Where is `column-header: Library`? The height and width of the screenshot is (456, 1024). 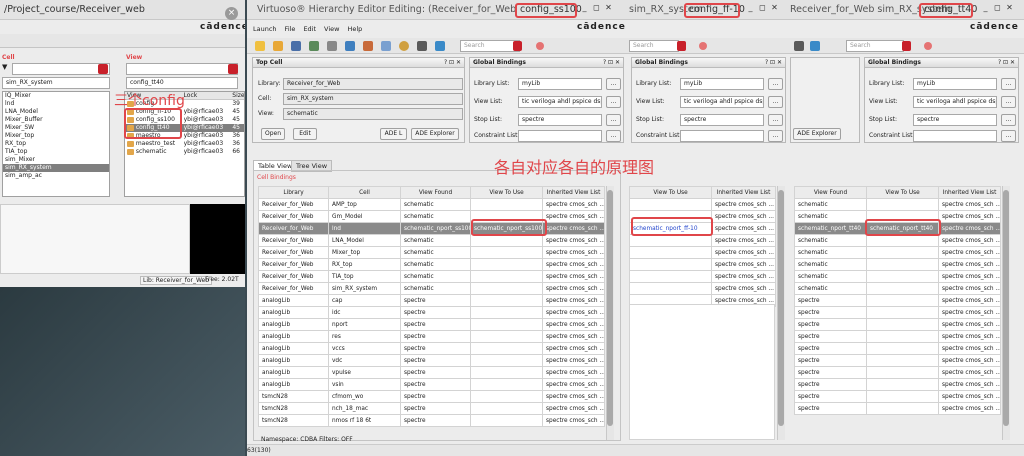
column-header: Library is located at coordinates (293, 192).